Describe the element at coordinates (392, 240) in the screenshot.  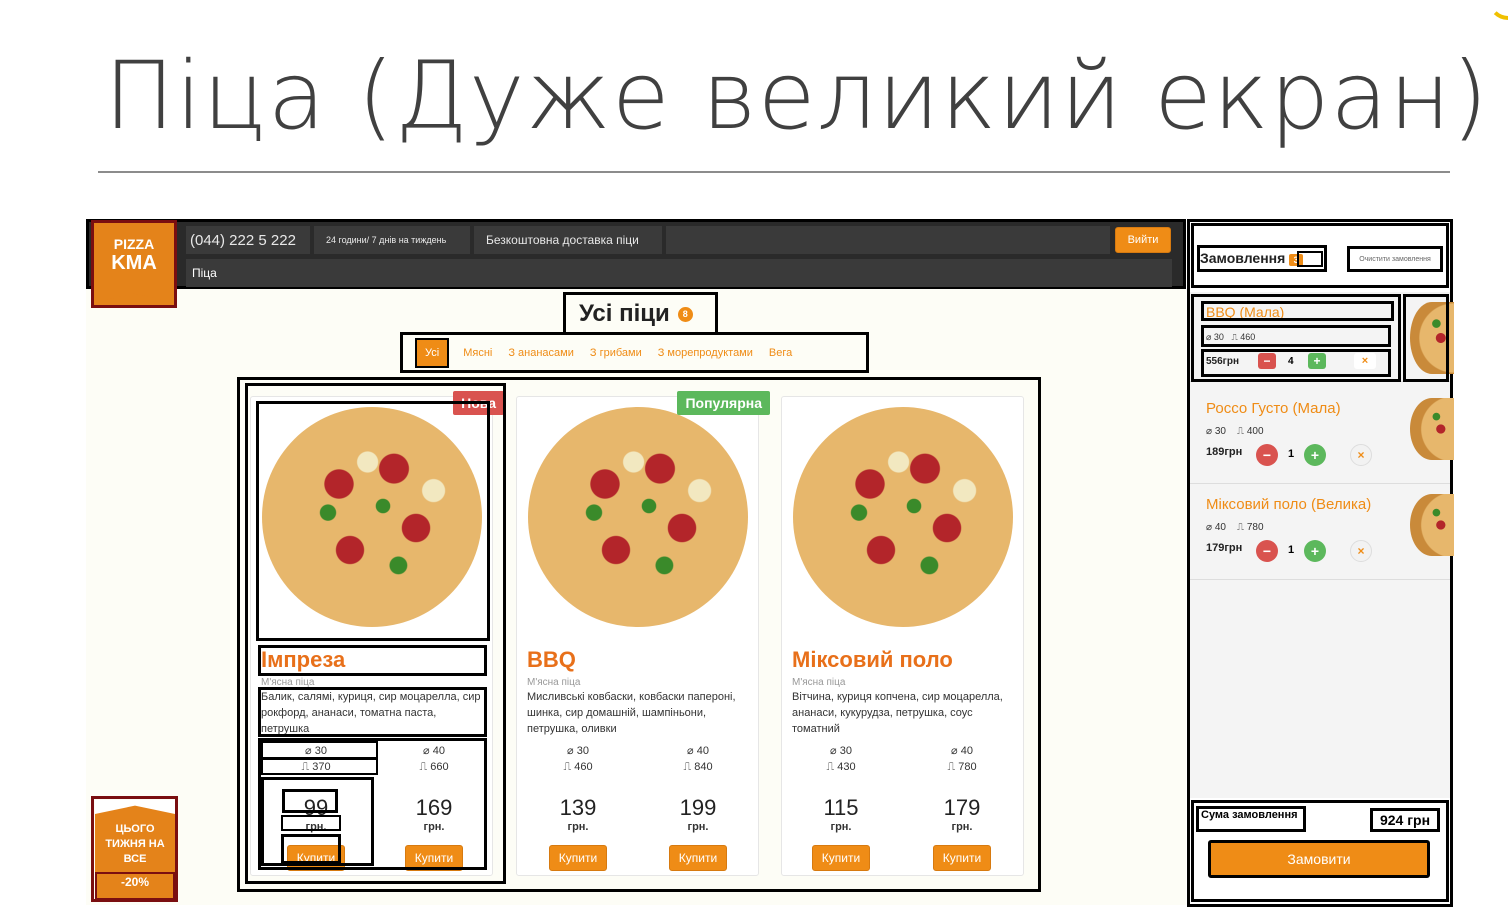
I see `working-hours: 24 години/ 7 днів на тиждень` at that location.